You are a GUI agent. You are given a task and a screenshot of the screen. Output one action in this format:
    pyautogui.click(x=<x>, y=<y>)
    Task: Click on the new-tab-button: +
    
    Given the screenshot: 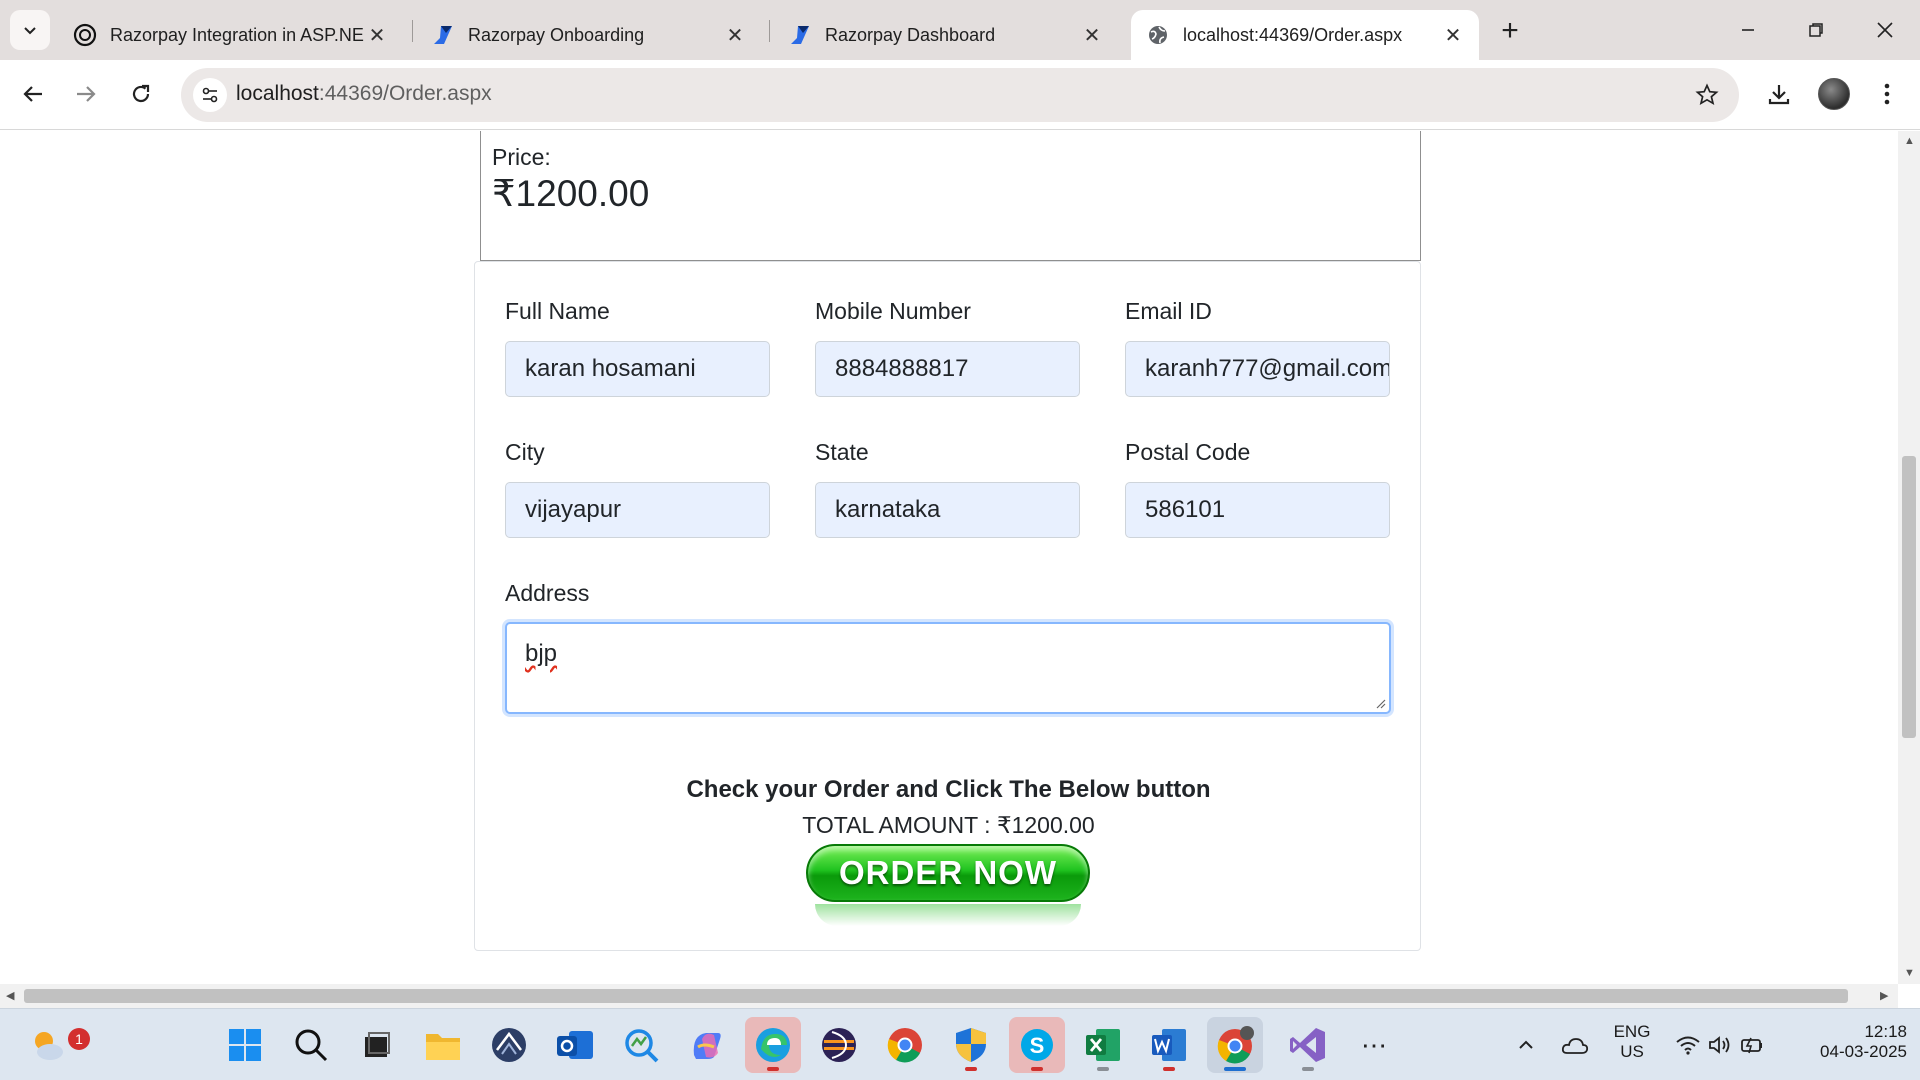 What is the action you would take?
    pyautogui.click(x=1510, y=31)
    